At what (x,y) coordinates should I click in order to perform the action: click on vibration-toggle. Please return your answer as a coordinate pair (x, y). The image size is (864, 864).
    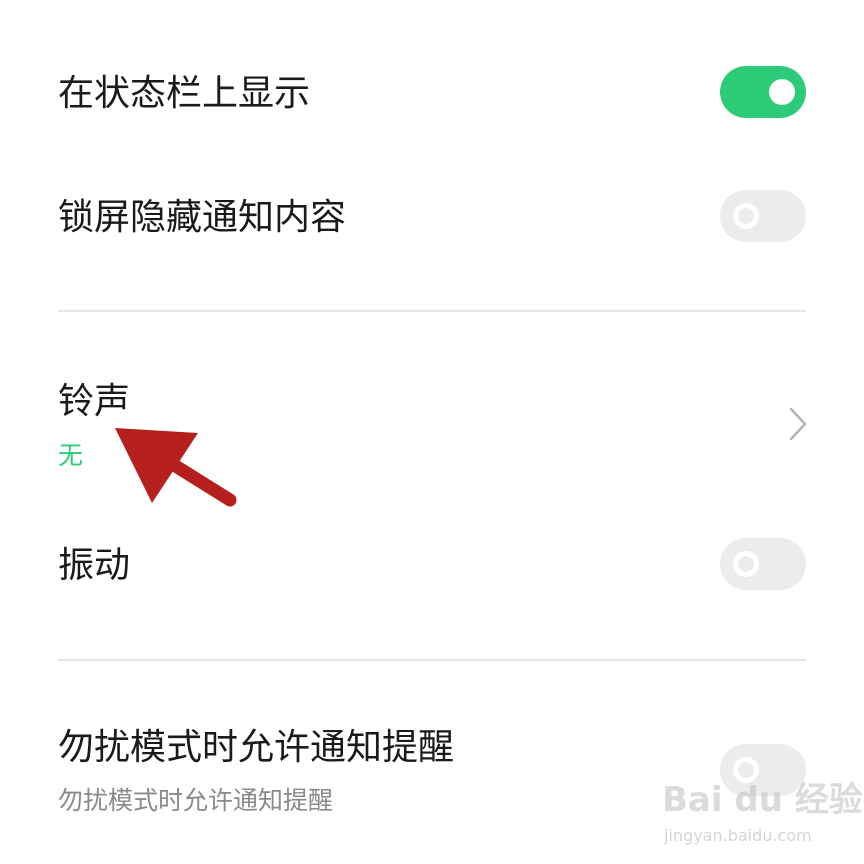
    Looking at the image, I should click on (763, 564).